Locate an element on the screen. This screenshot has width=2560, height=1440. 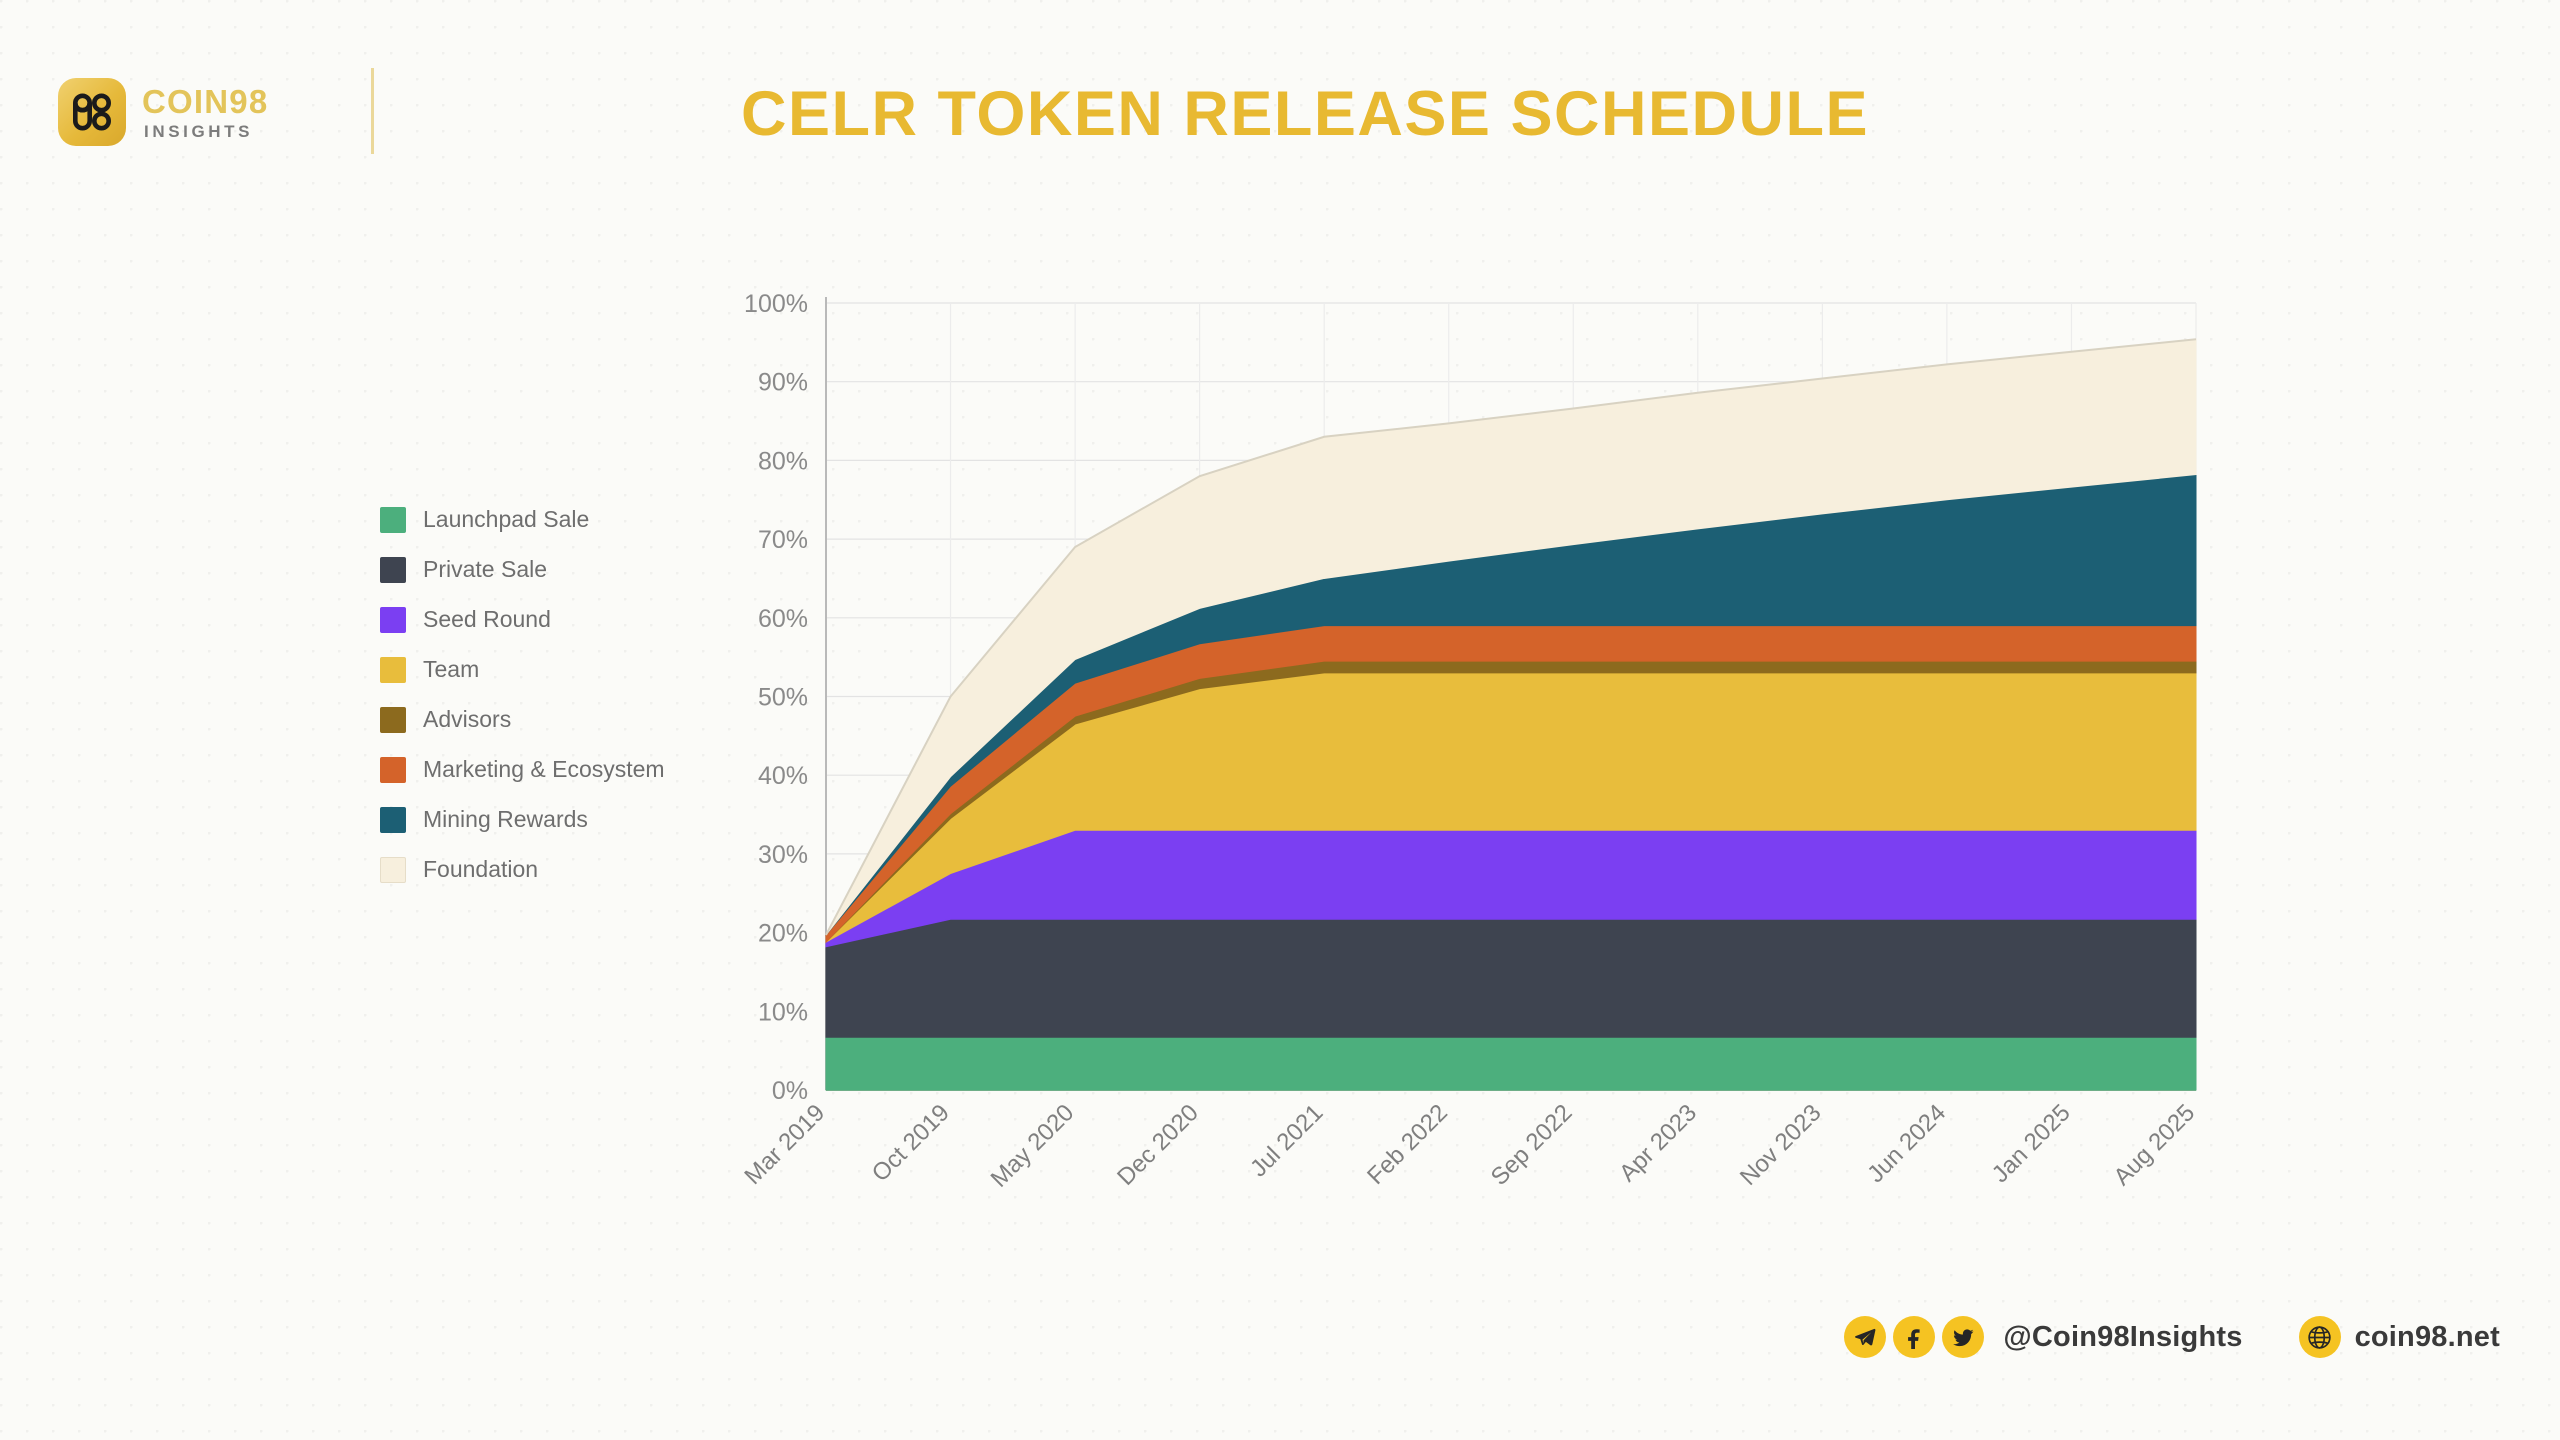
y-axis-tick-label: 20% is located at coordinates (783, 934).